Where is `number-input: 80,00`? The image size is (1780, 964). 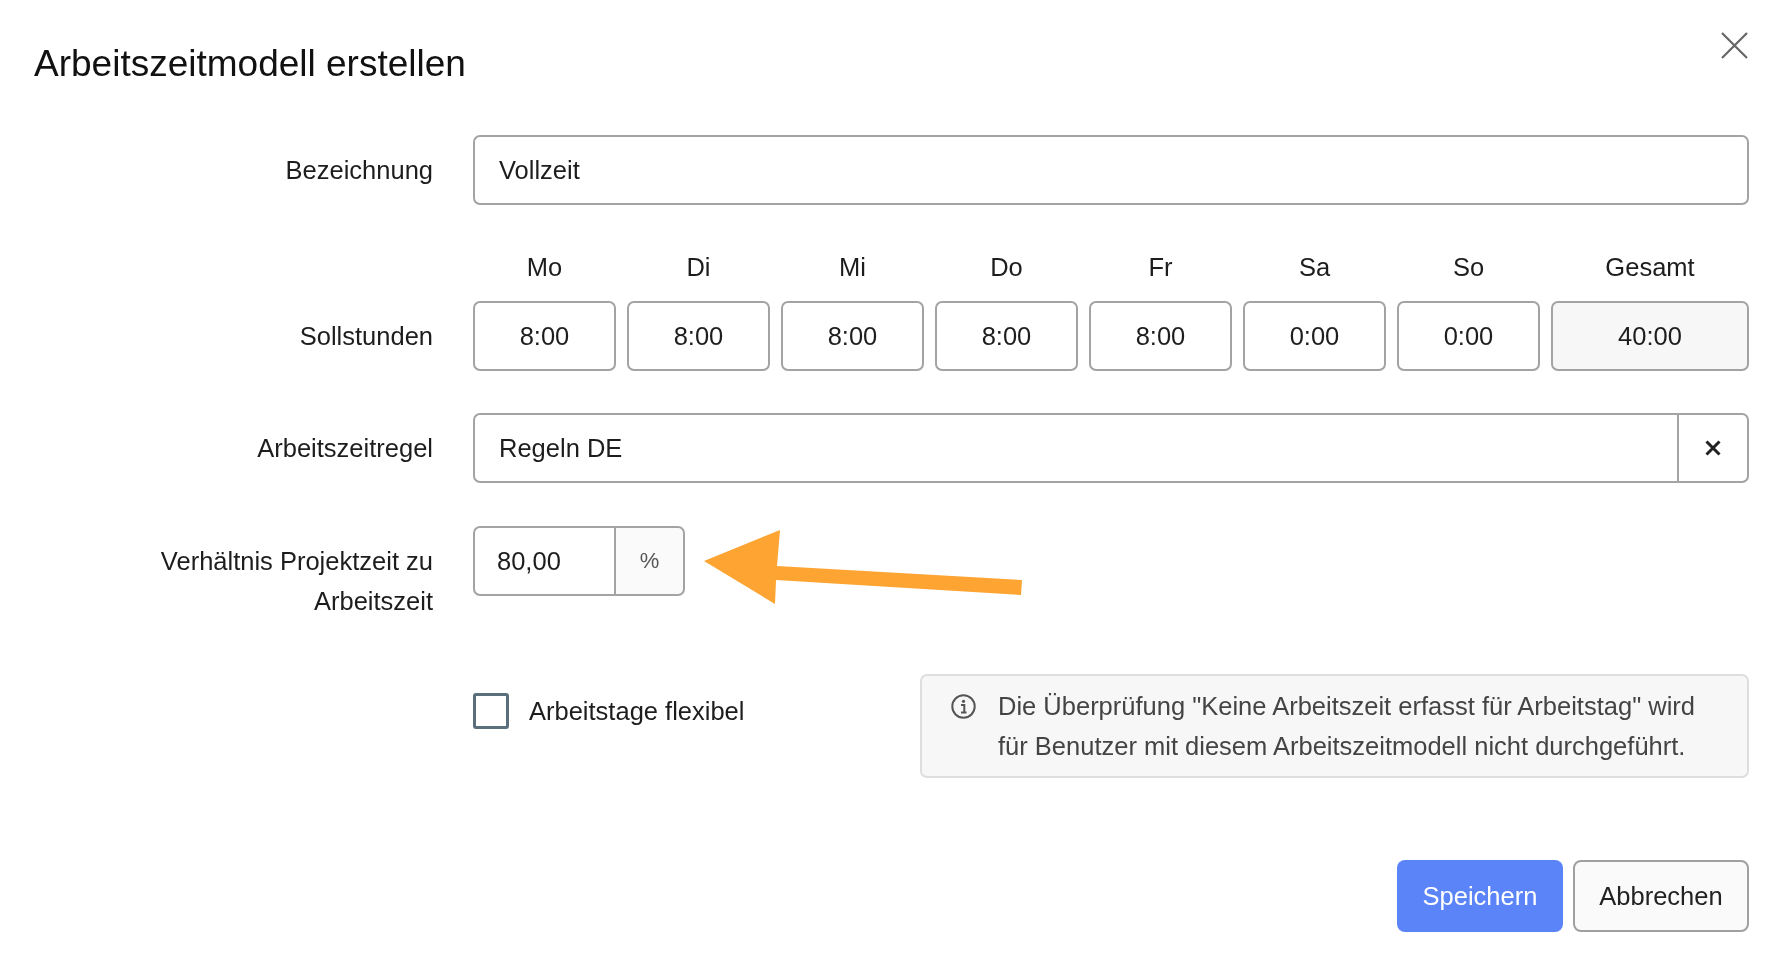 number-input: 80,00 is located at coordinates (544, 561).